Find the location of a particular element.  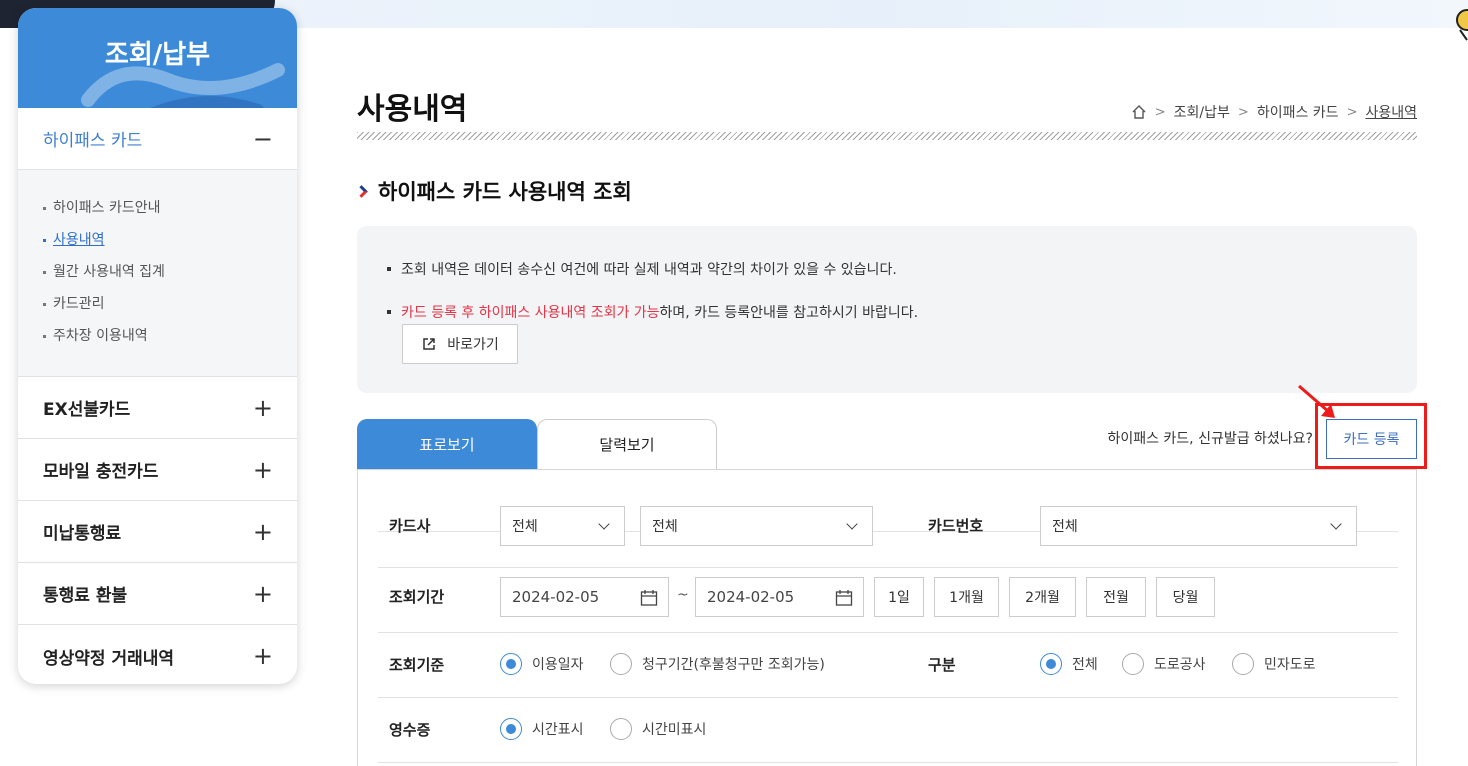

new-card-question: 하이패스 카드, 신규발급 하셨나요? is located at coordinates (1210, 439).